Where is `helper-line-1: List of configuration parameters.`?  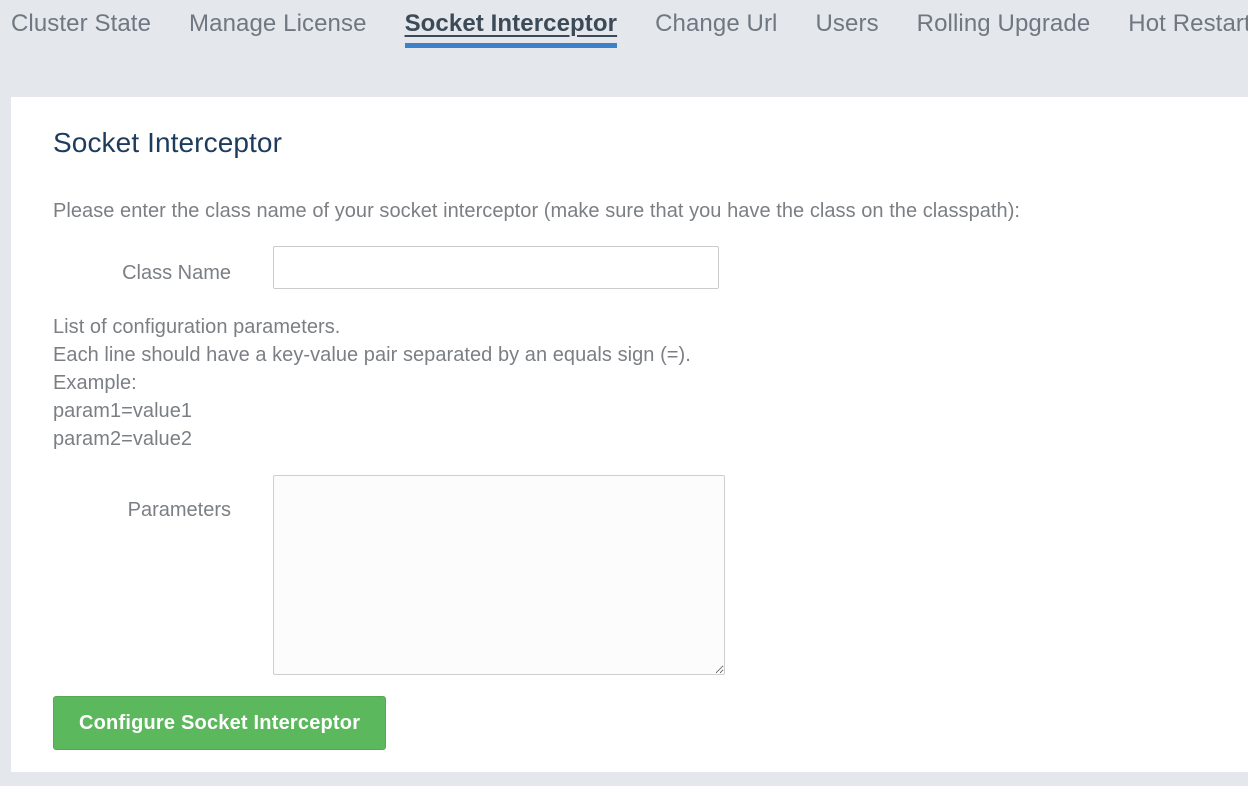 helper-line-1: List of configuration parameters. is located at coordinates (197, 327).